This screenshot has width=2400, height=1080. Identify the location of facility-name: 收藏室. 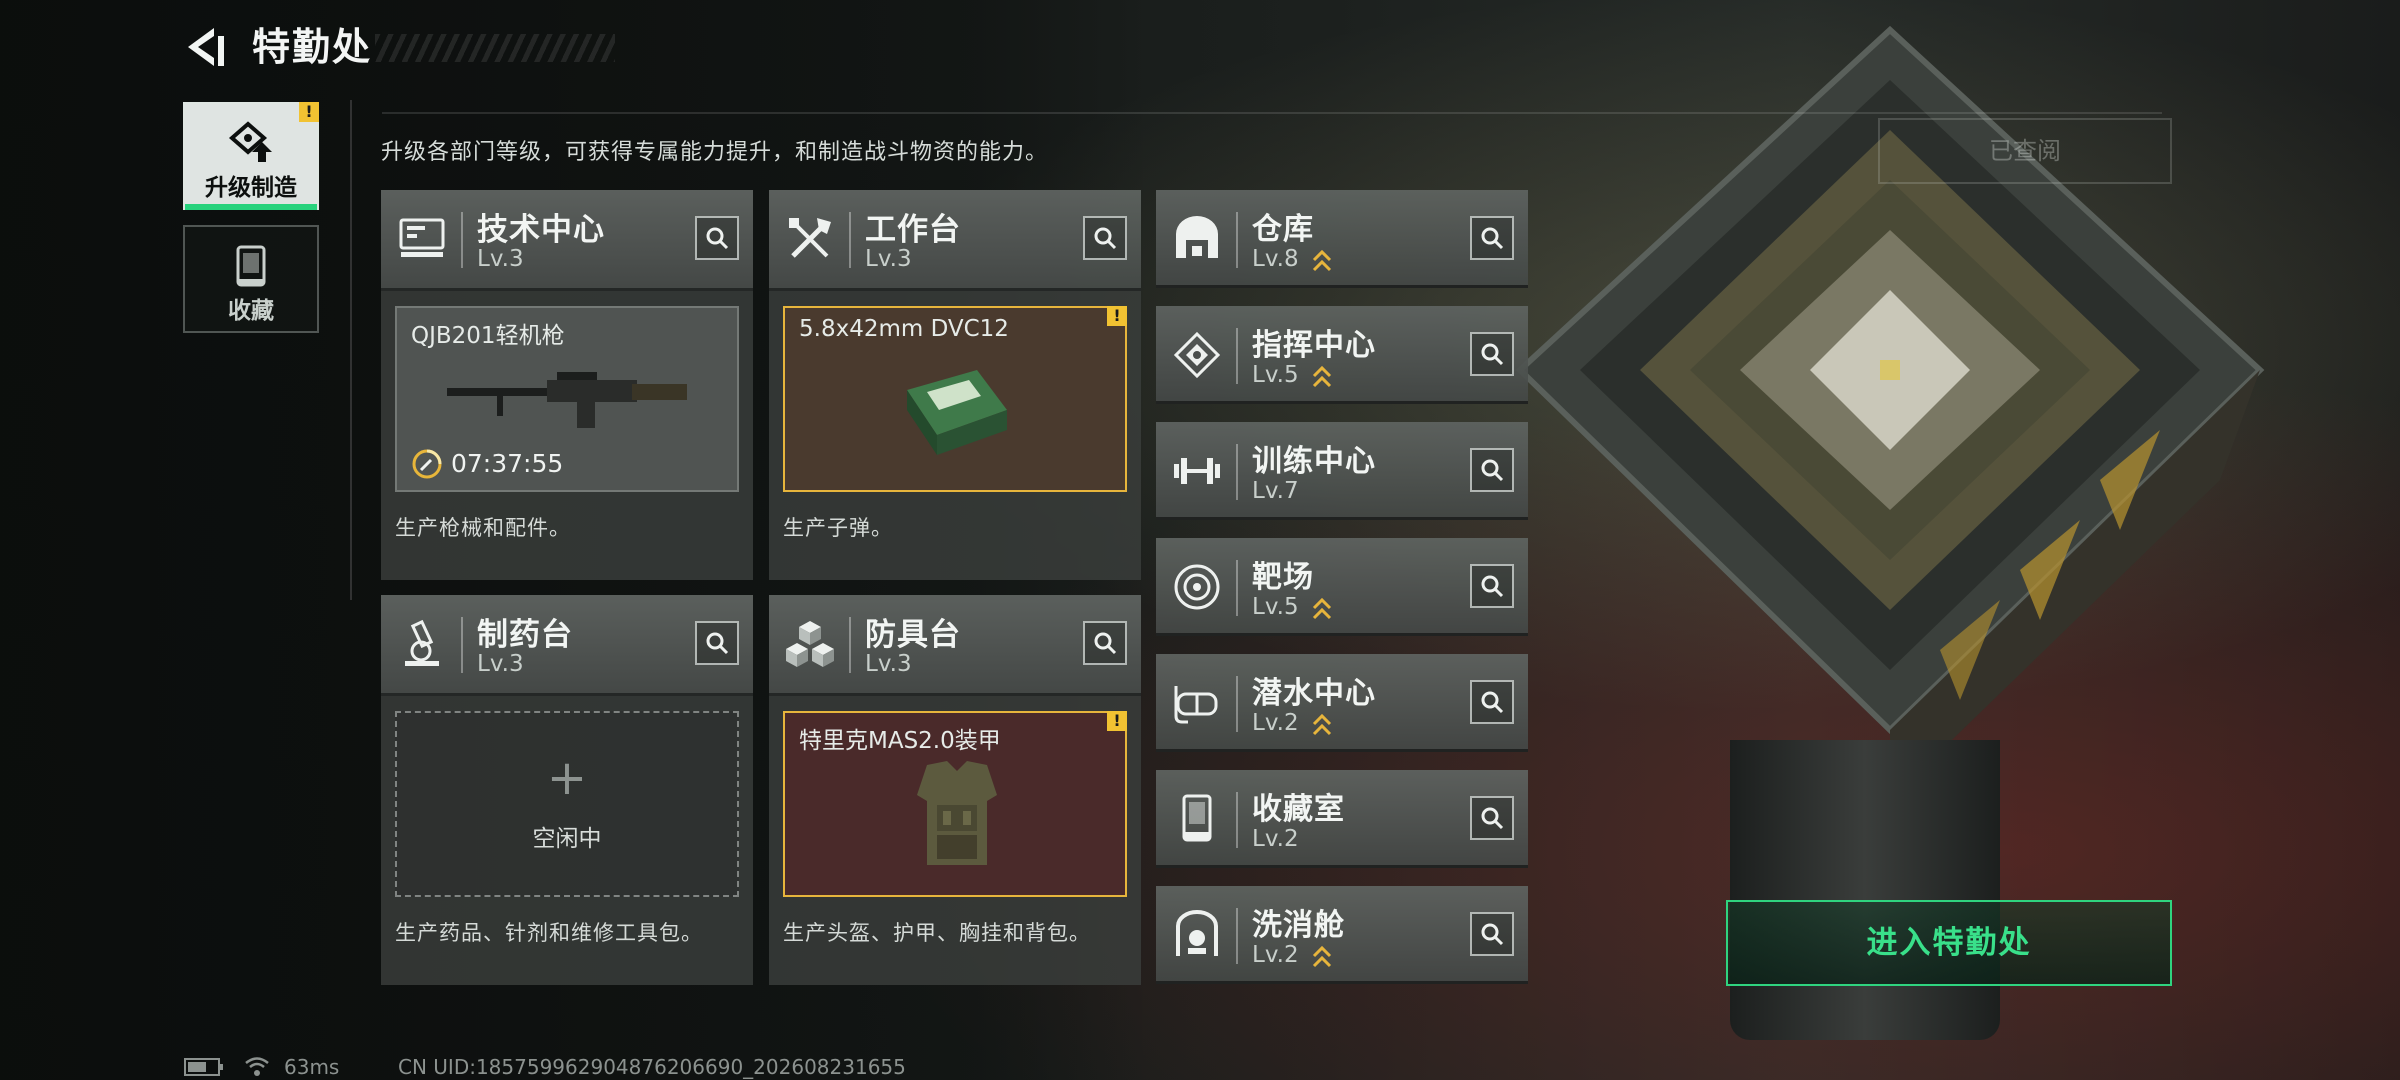
(1298, 809).